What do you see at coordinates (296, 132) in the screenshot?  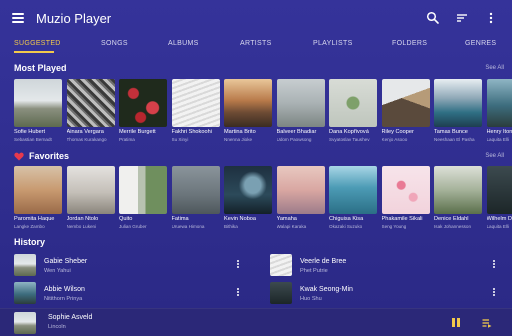 I see `album-title: Balveer Bhadiar` at bounding box center [296, 132].